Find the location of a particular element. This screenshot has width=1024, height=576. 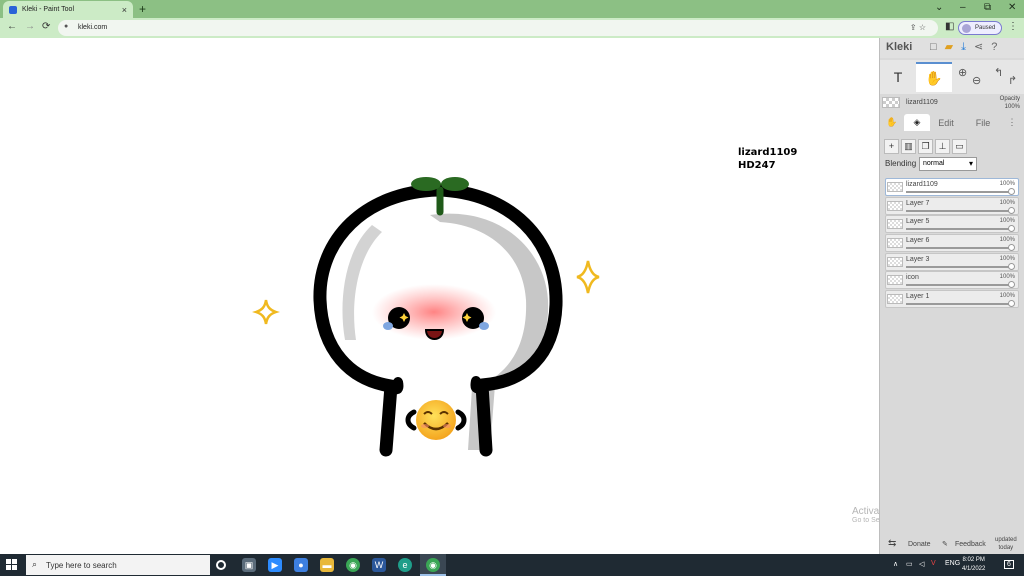

edge-icon: e is located at coordinates (405, 565).